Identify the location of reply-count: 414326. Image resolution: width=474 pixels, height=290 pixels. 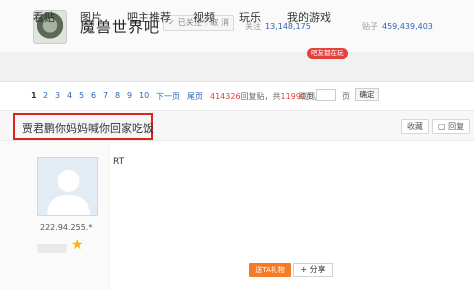
(225, 96).